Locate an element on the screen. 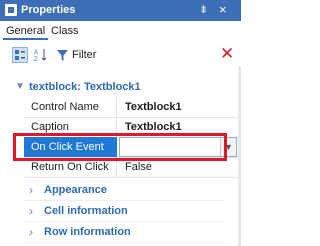  property-name: Caption is located at coordinates (70, 127).